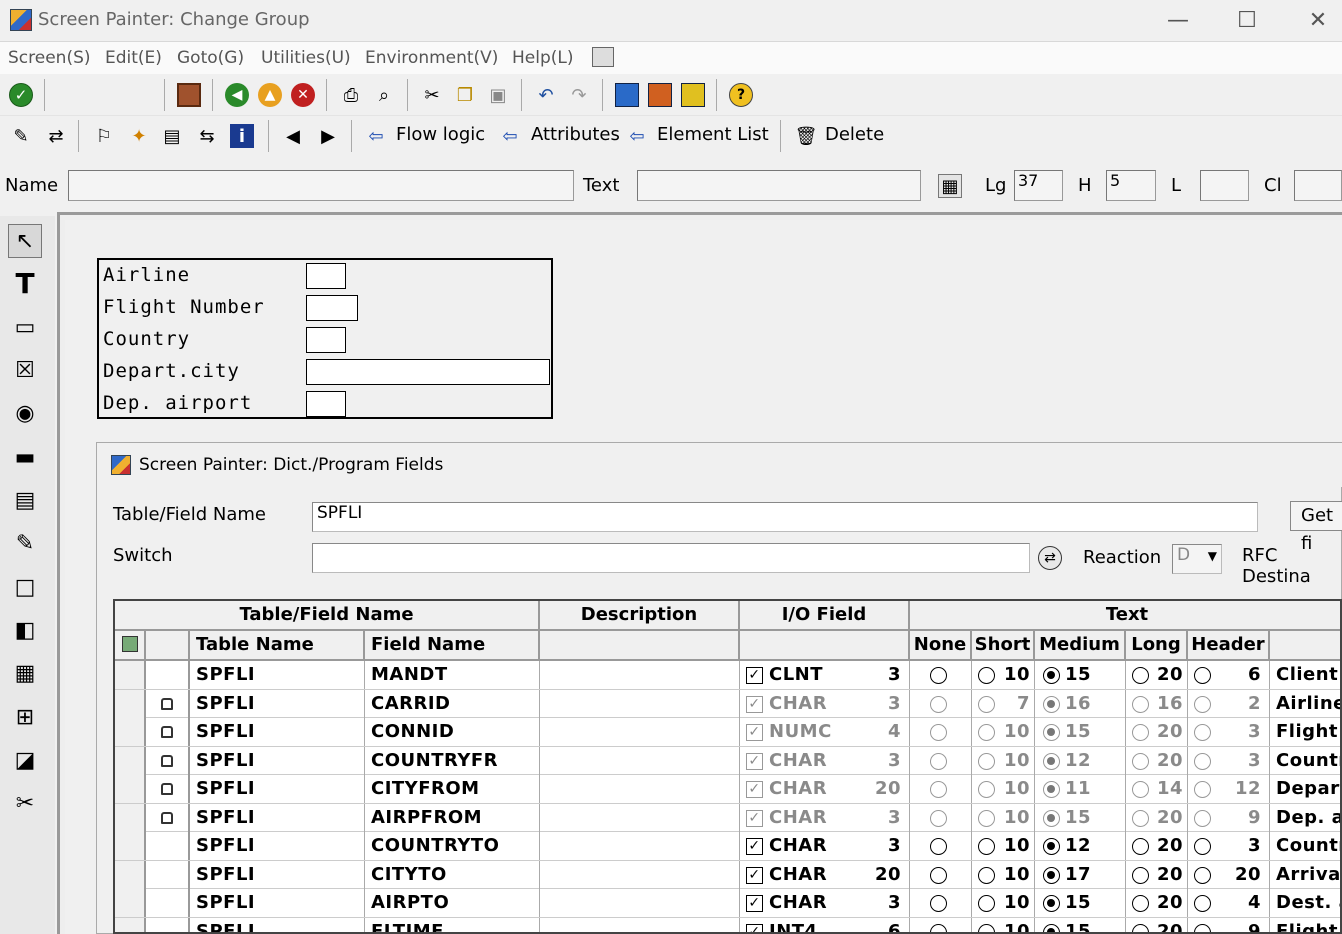 The width and height of the screenshot is (1342, 934). Describe the element at coordinates (640, 817) in the screenshot. I see `description-cell` at that location.